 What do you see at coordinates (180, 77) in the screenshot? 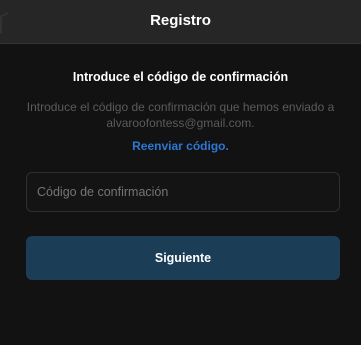
I see `form-heading: Introduce el código de confirmación` at bounding box center [180, 77].